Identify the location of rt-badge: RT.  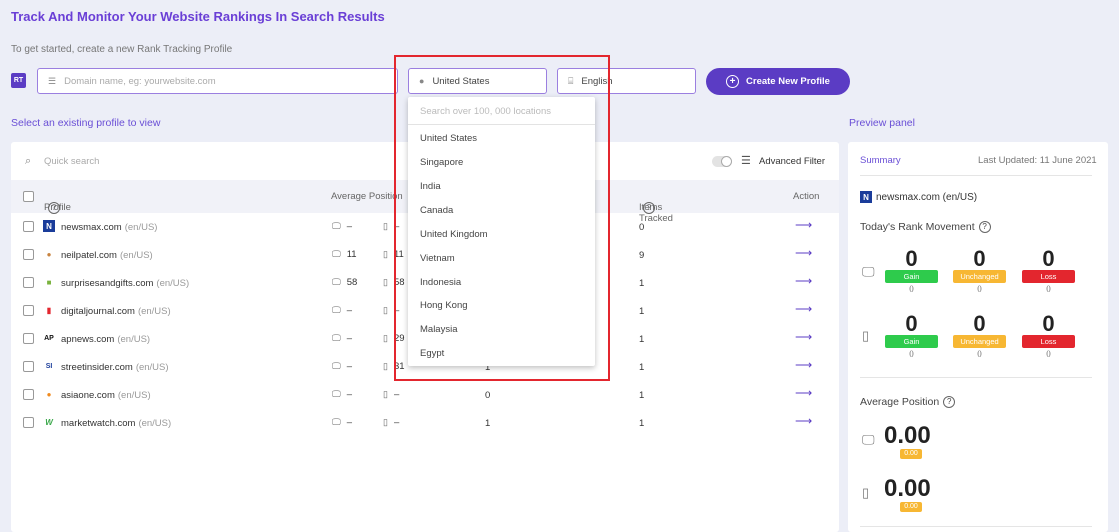
(18, 80).